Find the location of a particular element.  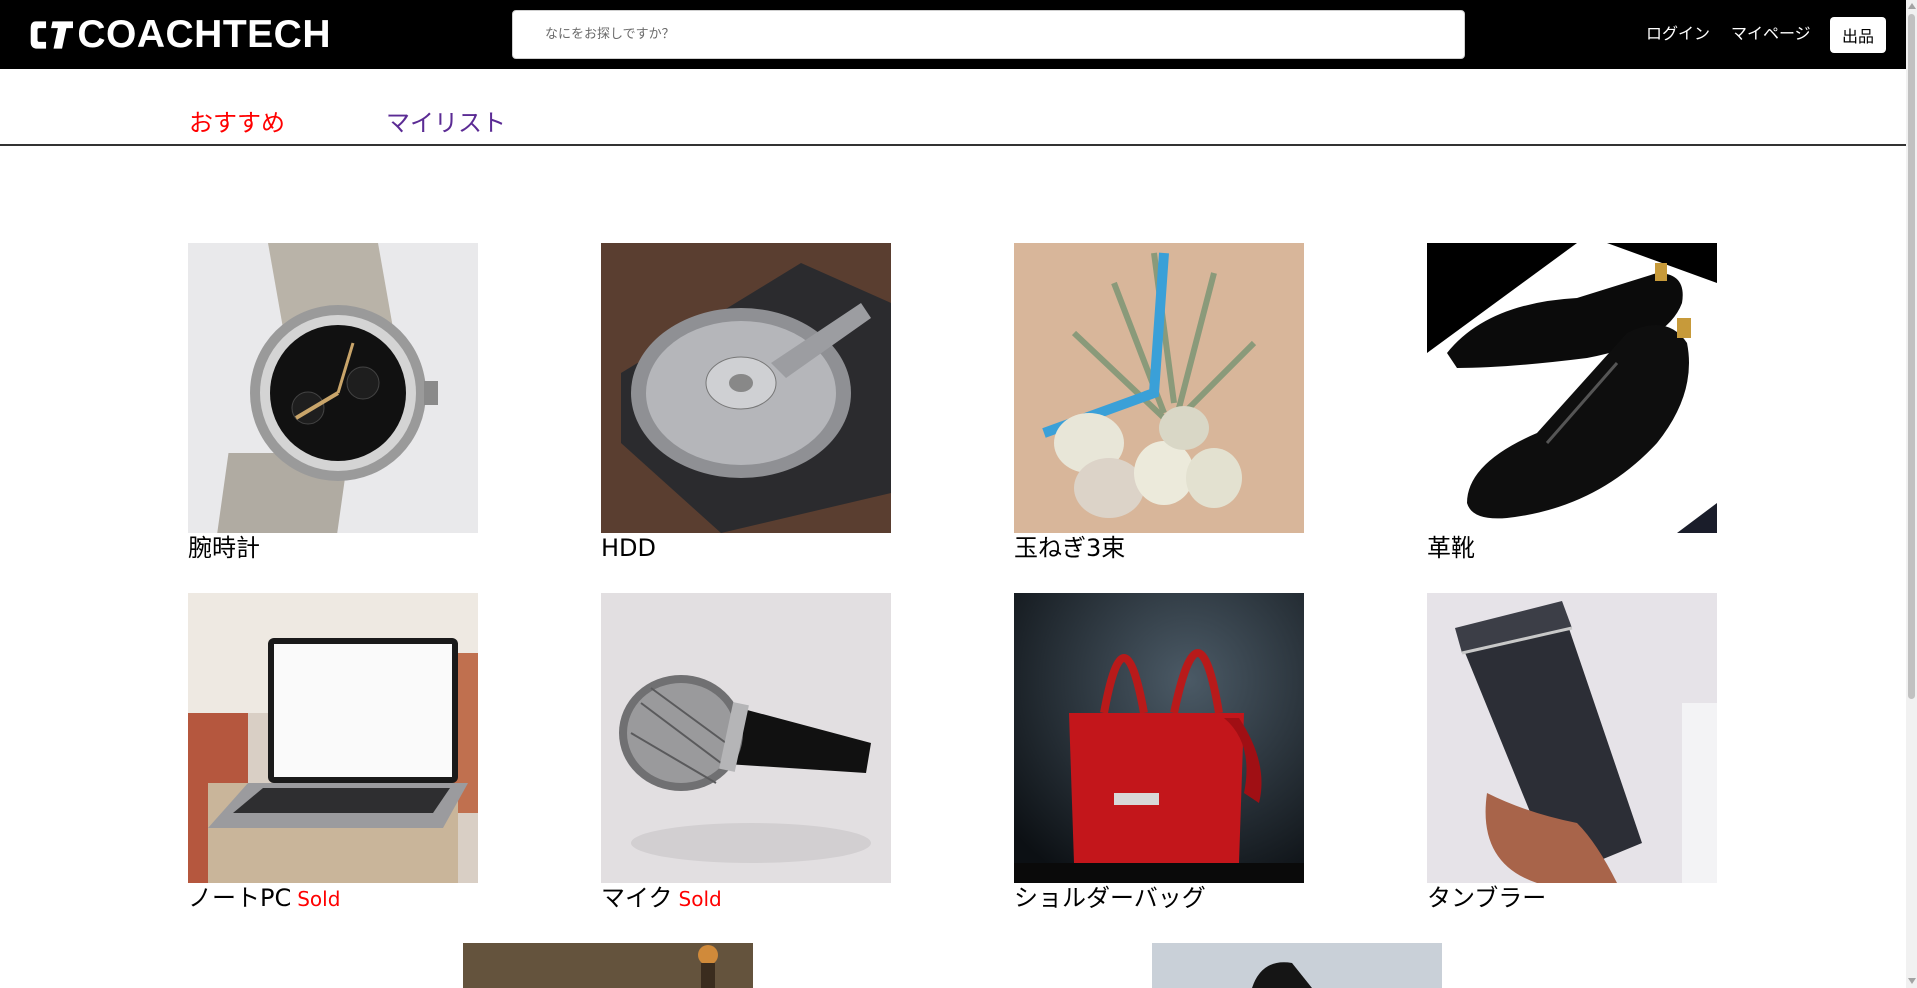

item-name: 玉ねぎ3束 is located at coordinates (1070, 548).